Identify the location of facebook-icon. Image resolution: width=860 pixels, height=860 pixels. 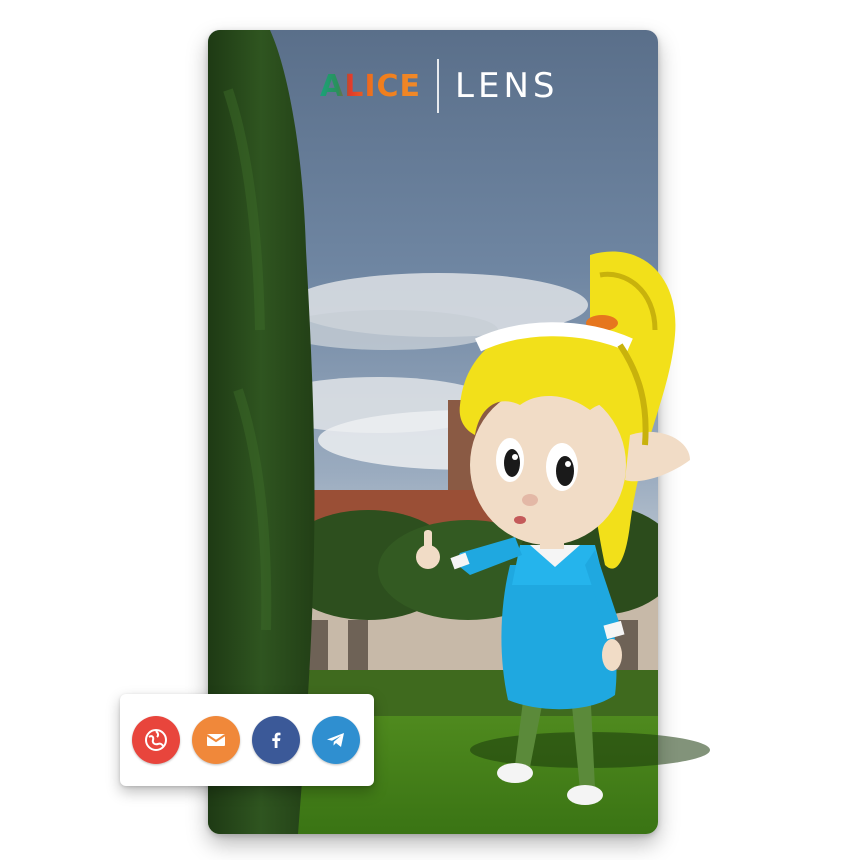
(276, 740).